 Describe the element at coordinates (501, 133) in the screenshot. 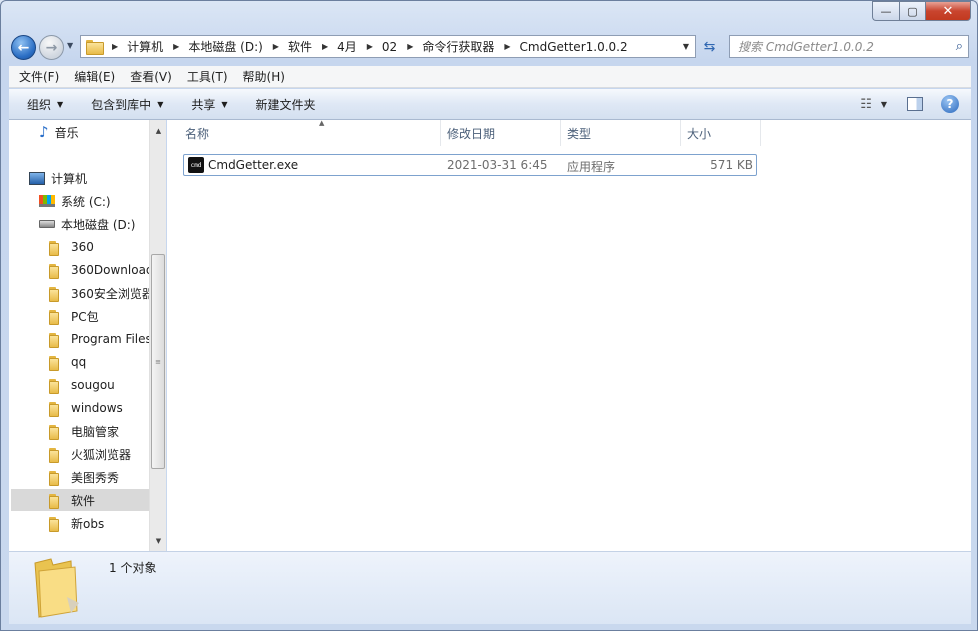

I see `column-modified: 修改日期` at that location.